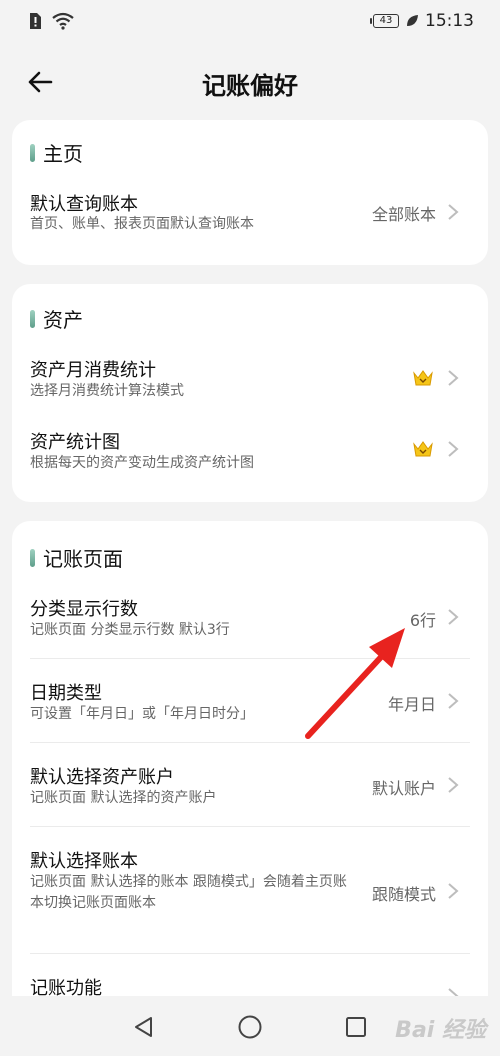 The image size is (500, 1056). What do you see at coordinates (188, 892) in the screenshot?
I see `row-subtitle: 记账页面 默认选择的账本 跟随模式」会随着主页账本切换记账页面账本` at bounding box center [188, 892].